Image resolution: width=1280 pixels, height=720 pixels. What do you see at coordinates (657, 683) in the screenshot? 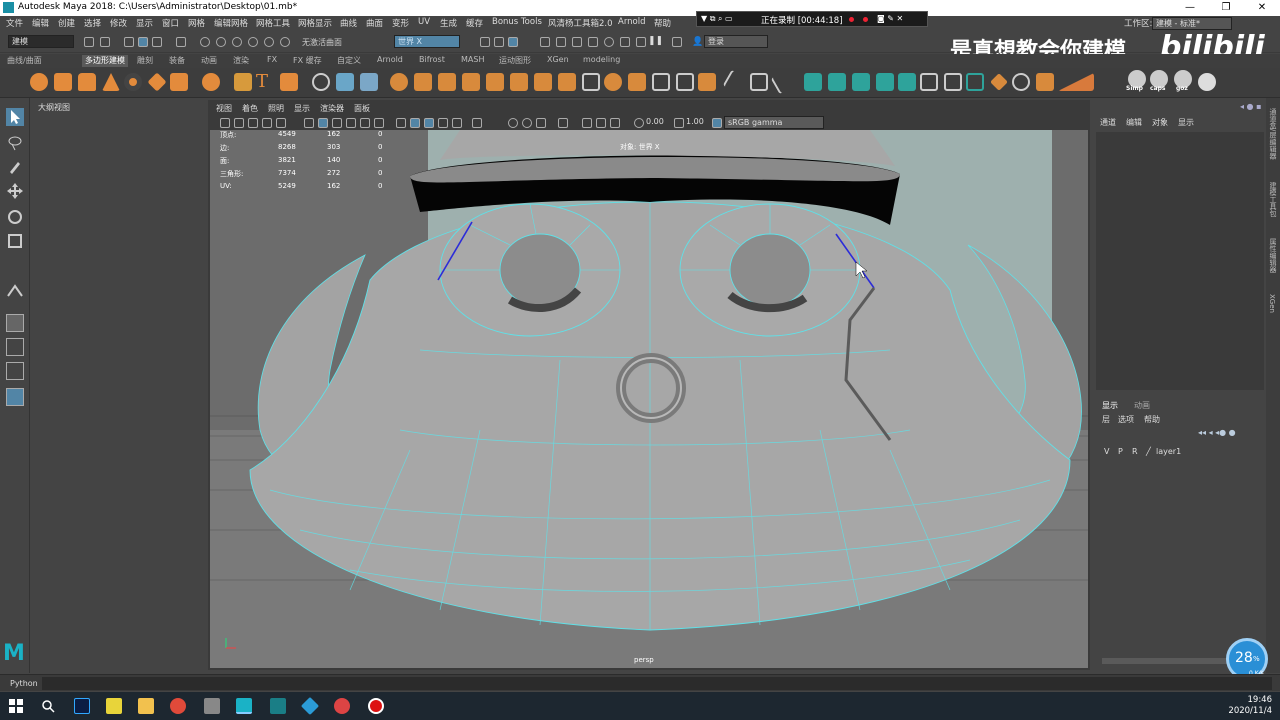
I see `python-input` at bounding box center [657, 683].